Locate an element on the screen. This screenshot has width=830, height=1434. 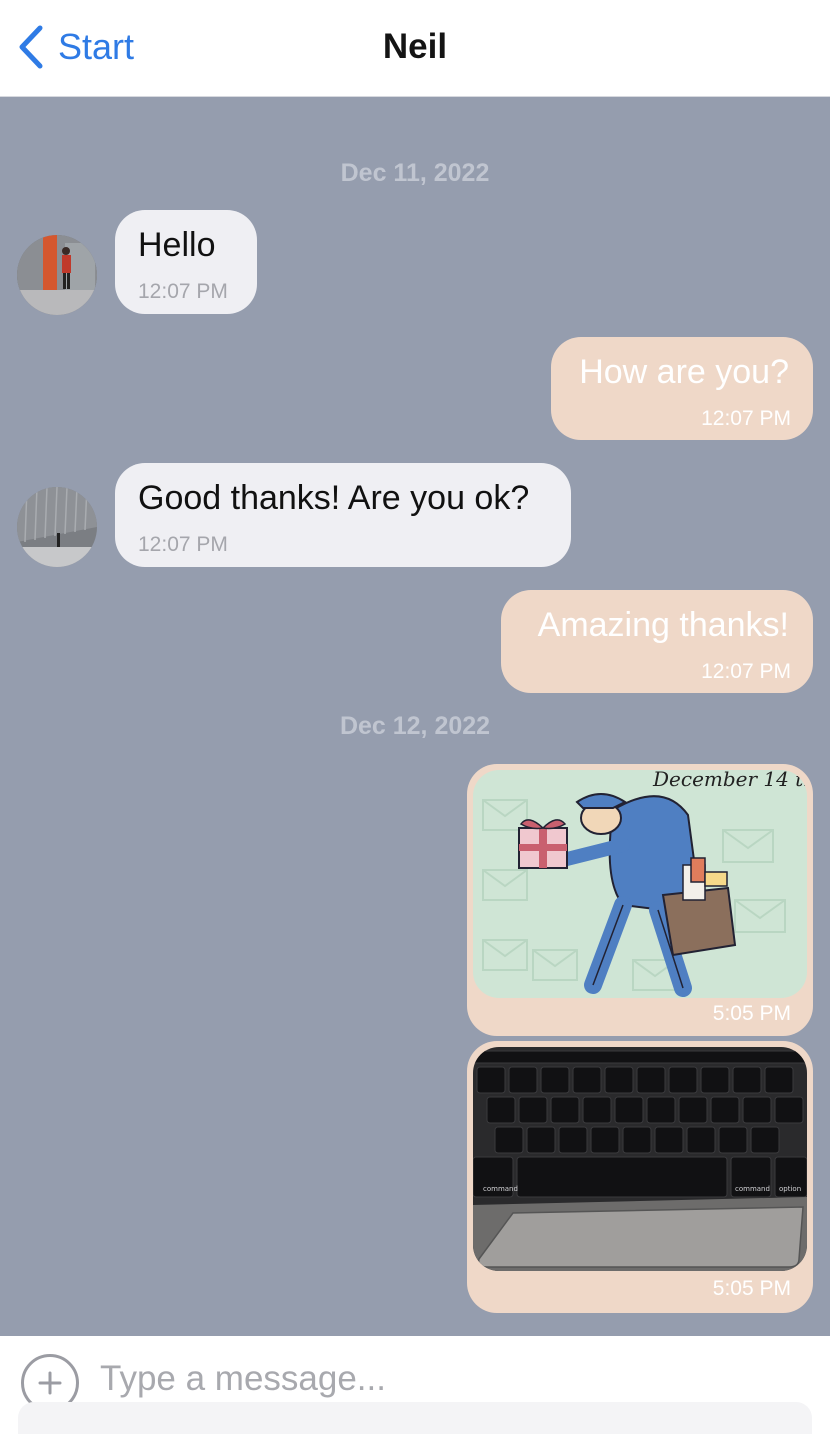
key-legend: option is located at coordinates (790, 1189).